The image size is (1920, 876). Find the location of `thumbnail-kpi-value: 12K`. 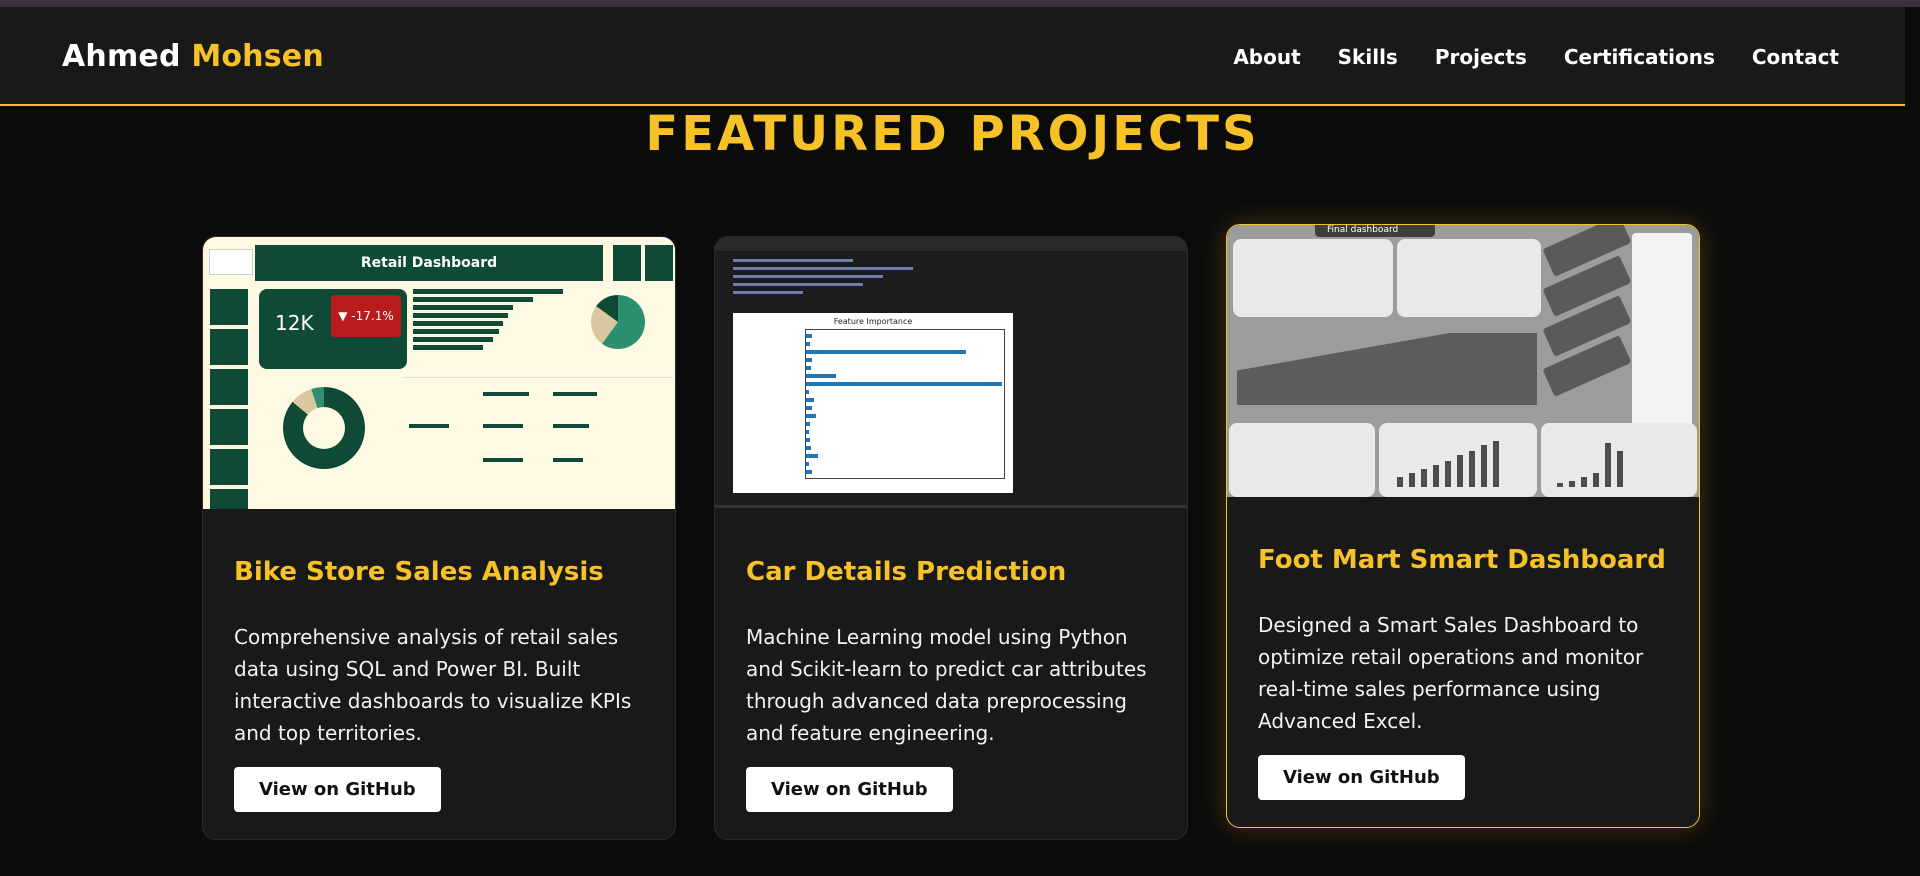

thumbnail-kpi-value: 12K is located at coordinates (294, 323).